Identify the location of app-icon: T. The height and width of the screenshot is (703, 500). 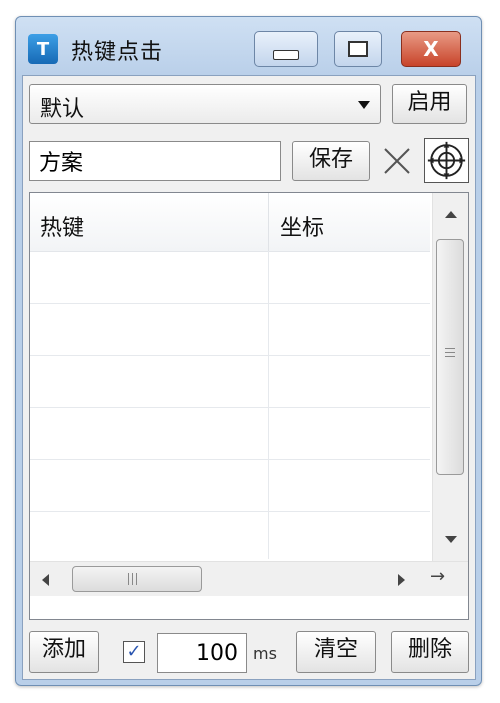
(43, 49).